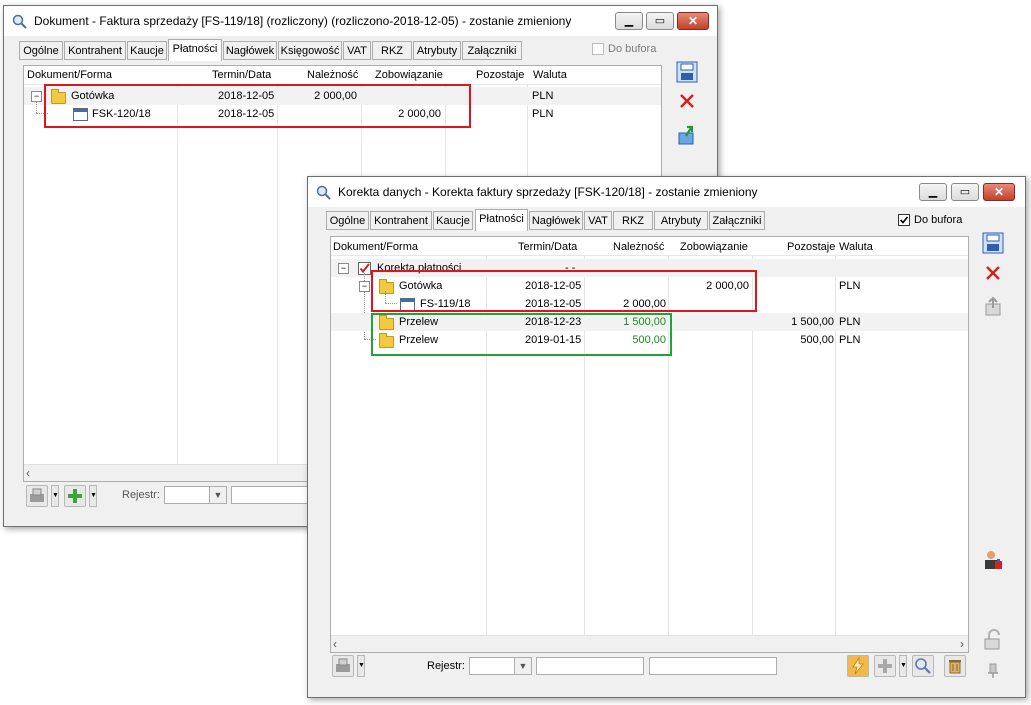 The height and width of the screenshot is (705, 1031). What do you see at coordinates (310, 50) in the screenshot?
I see `tab-ksiegowosc: Księgowość` at bounding box center [310, 50].